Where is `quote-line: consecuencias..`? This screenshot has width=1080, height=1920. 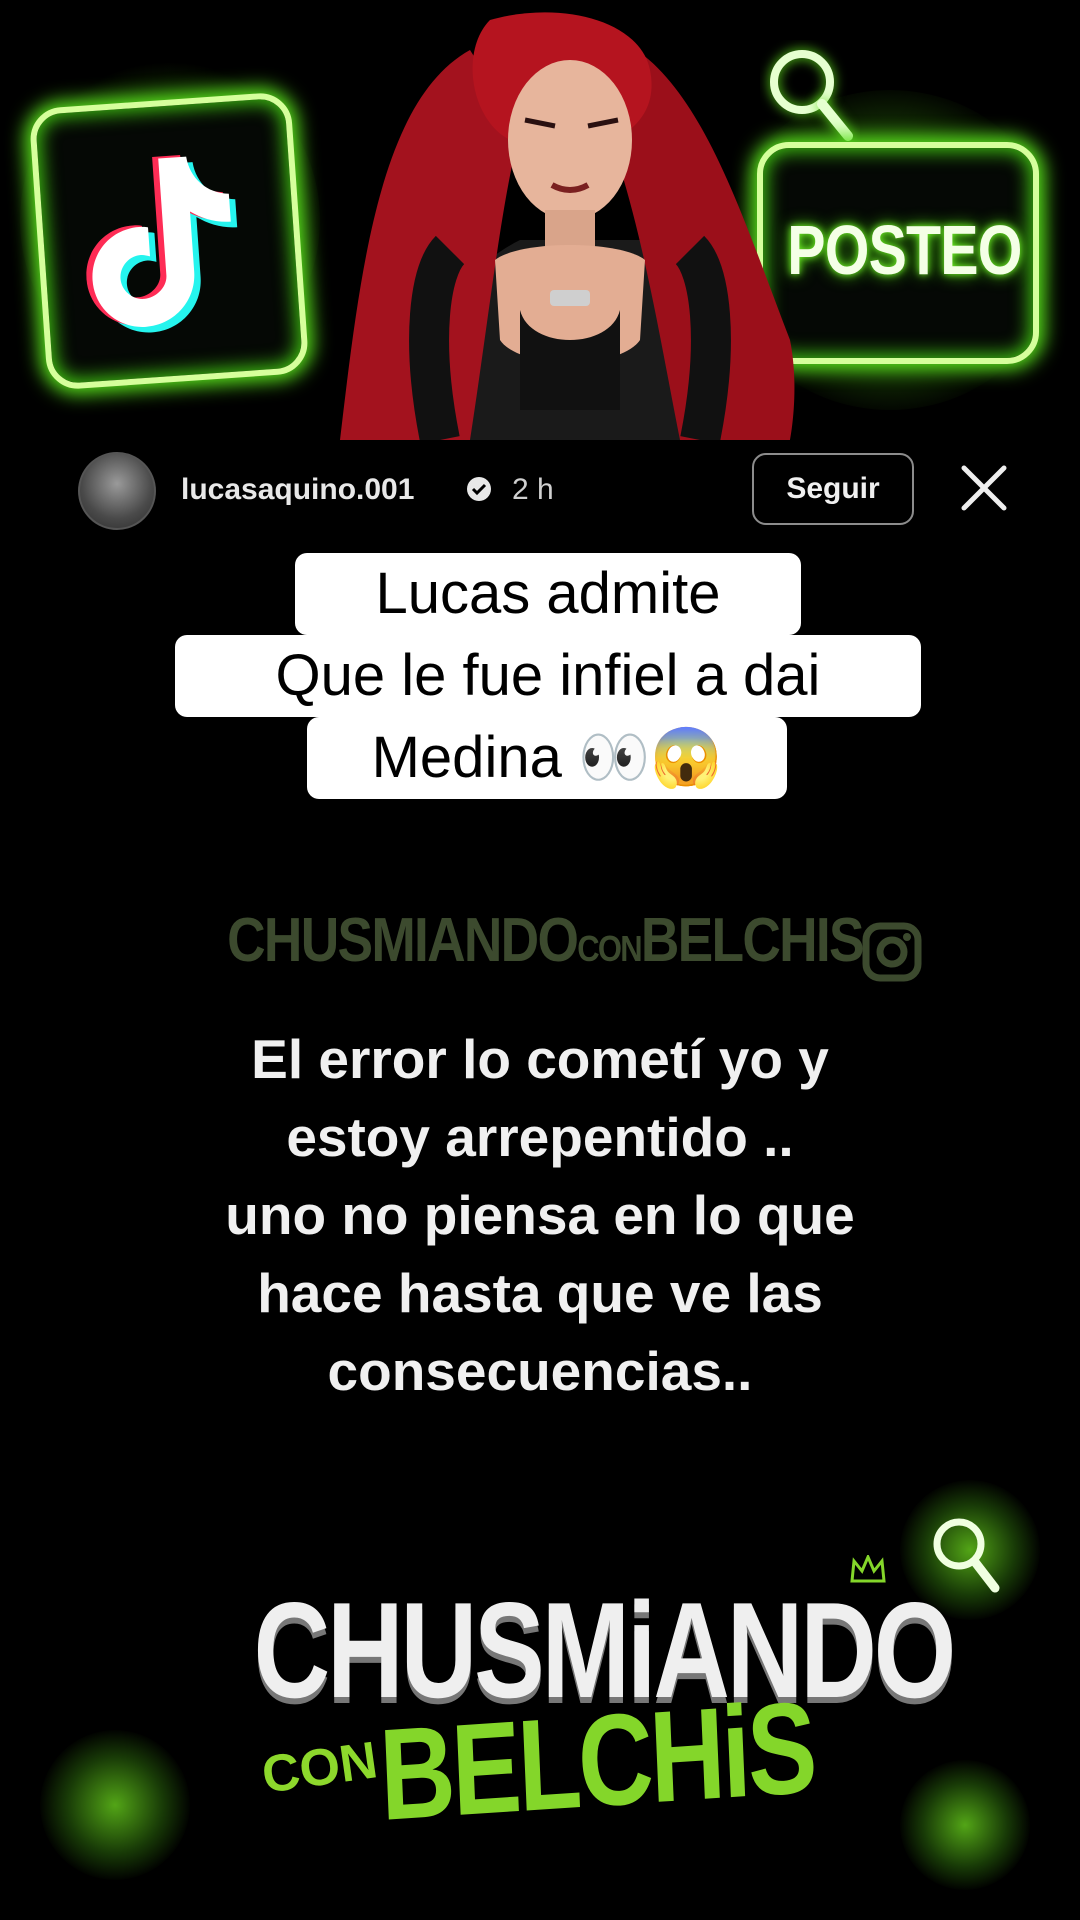 quote-line: consecuencias.. is located at coordinates (540, 1371).